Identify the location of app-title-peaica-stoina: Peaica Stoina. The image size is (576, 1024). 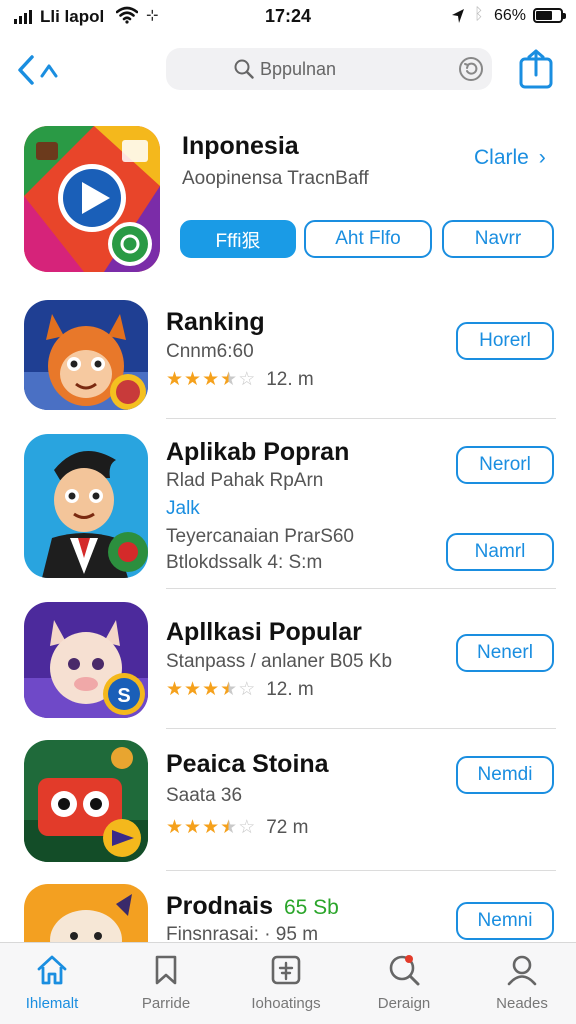
(247, 764).